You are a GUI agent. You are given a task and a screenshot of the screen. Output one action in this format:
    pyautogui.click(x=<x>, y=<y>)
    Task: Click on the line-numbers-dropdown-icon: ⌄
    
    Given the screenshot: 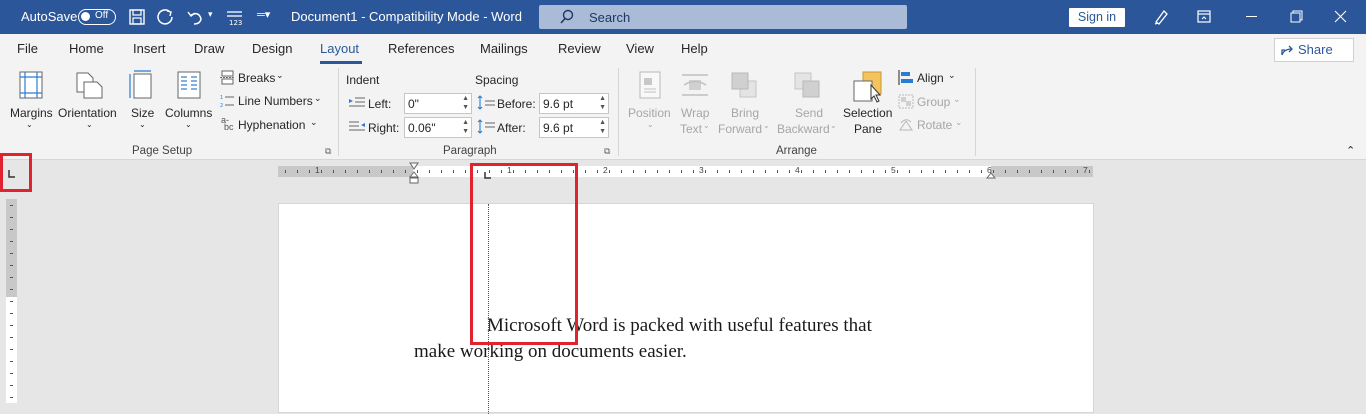 What is the action you would take?
    pyautogui.click(x=318, y=98)
    